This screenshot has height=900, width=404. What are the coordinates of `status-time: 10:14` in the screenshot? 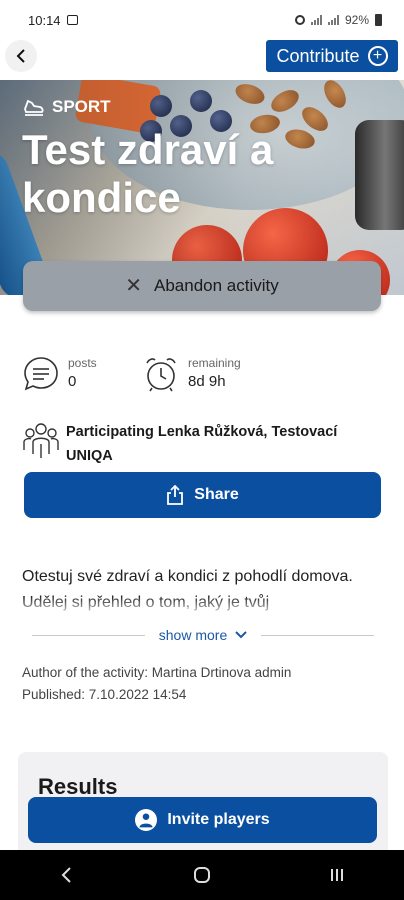 It's located at (44, 20).